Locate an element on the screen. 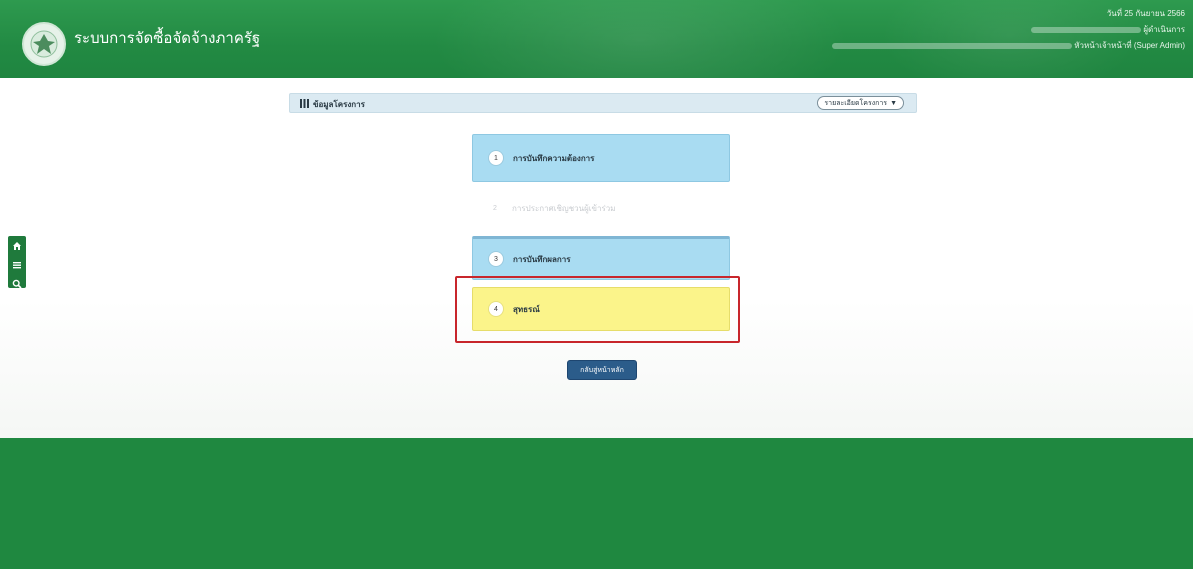 The image size is (1193, 569). header-user-label: ผู้ดำเนินการ is located at coordinates (1164, 29).